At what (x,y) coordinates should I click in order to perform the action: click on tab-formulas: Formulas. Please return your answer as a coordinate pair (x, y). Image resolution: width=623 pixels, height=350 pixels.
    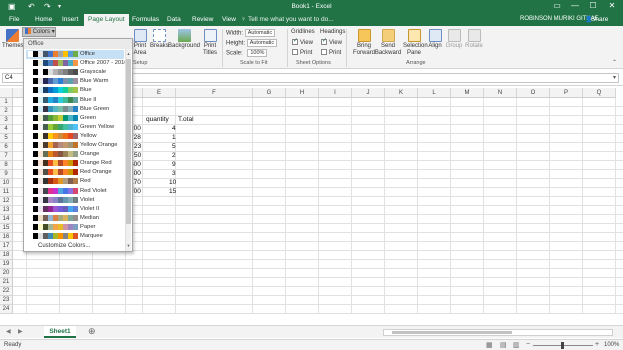
    Looking at the image, I should click on (145, 19).